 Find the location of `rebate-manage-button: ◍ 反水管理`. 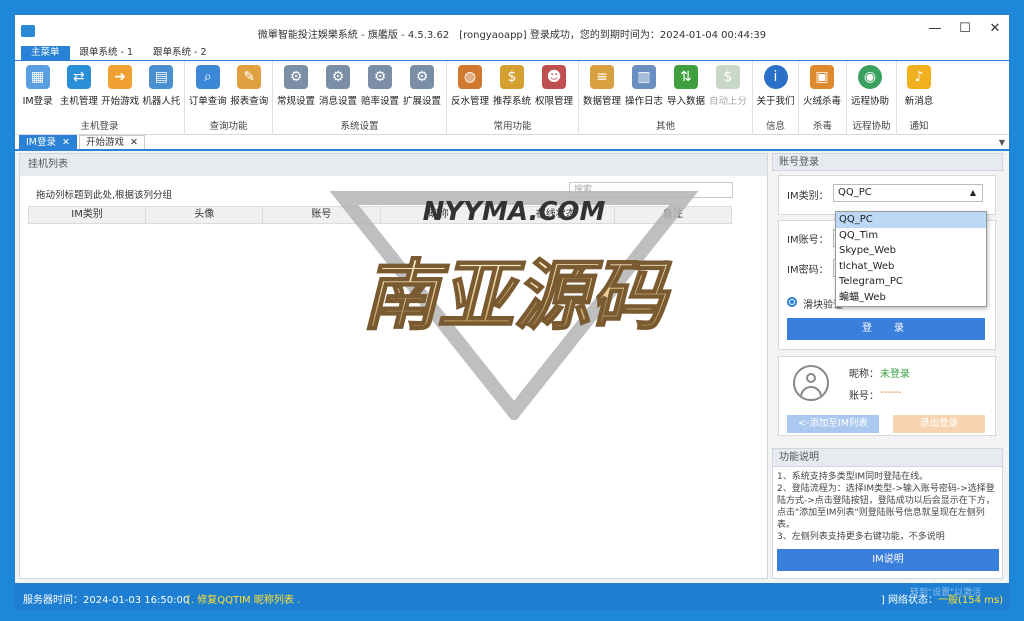

rebate-manage-button: ◍ 反水管理 is located at coordinates (470, 86).